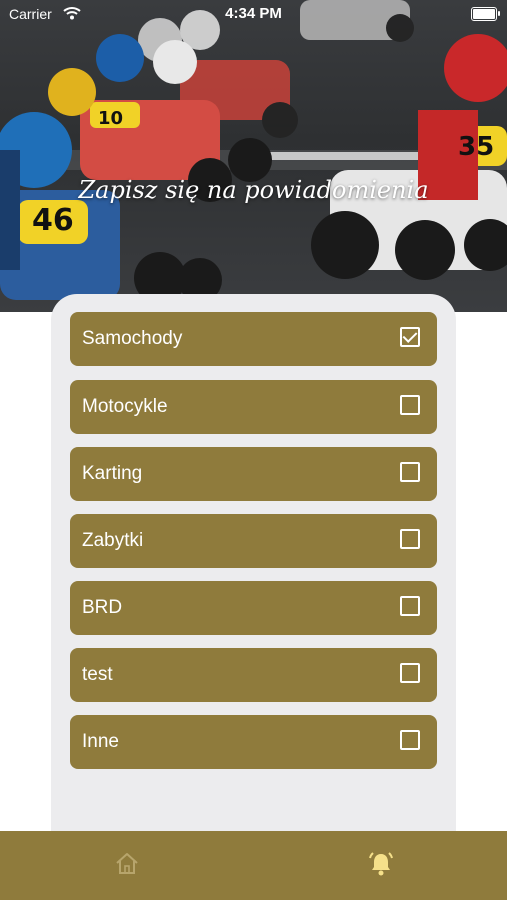 This screenshot has width=507, height=900. I want to click on home-icon, so click(127, 863).